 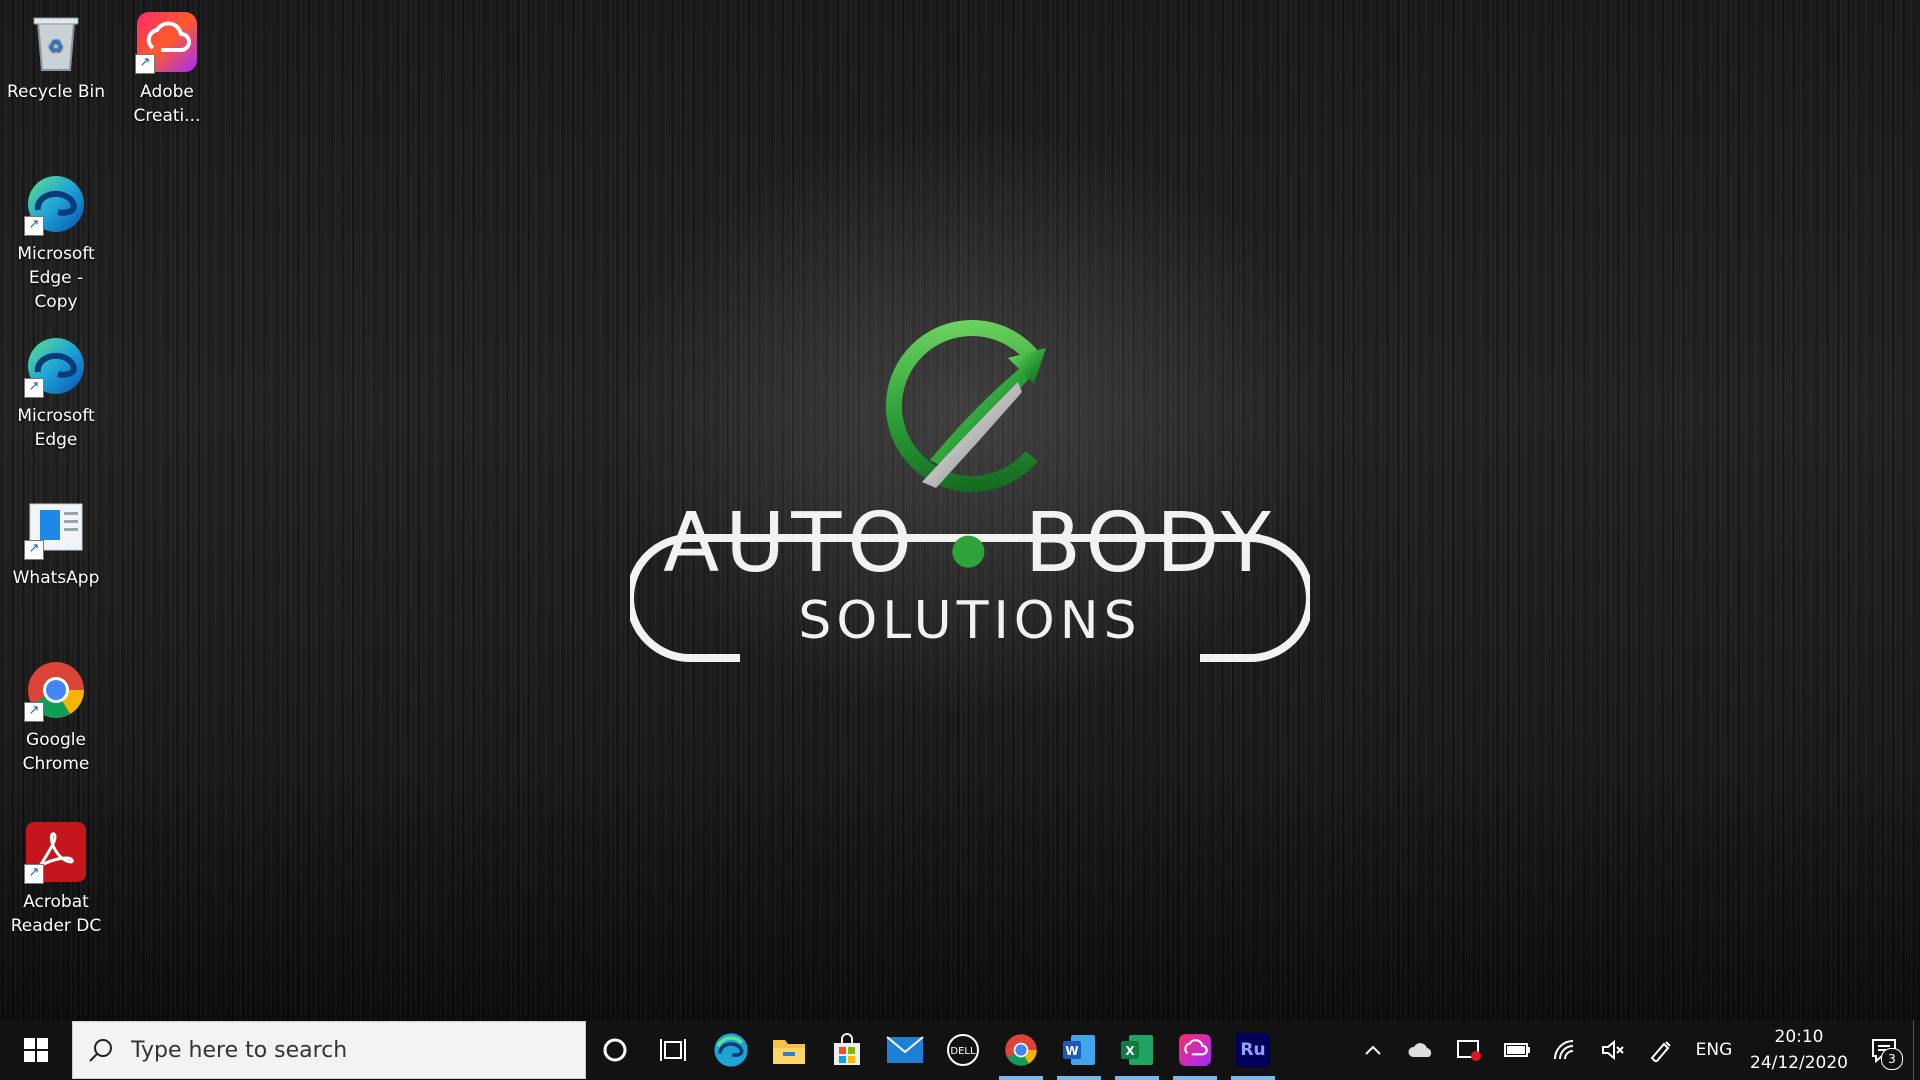 I want to click on brand-logo: AUTO ● BODY SOLUTIONS, so click(x=970, y=490).